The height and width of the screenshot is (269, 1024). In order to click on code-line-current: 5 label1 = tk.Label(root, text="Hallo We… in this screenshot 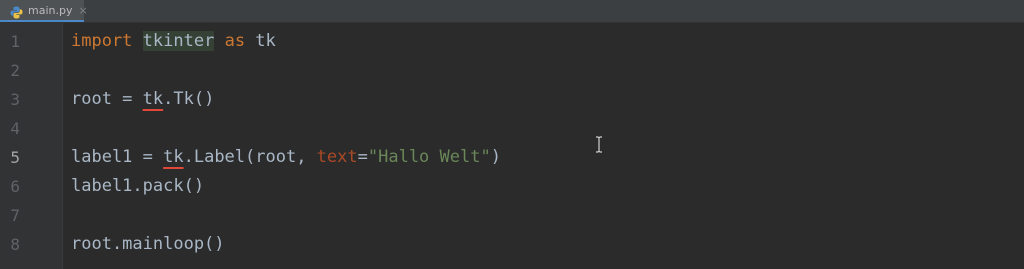, I will do `click(512, 157)`.